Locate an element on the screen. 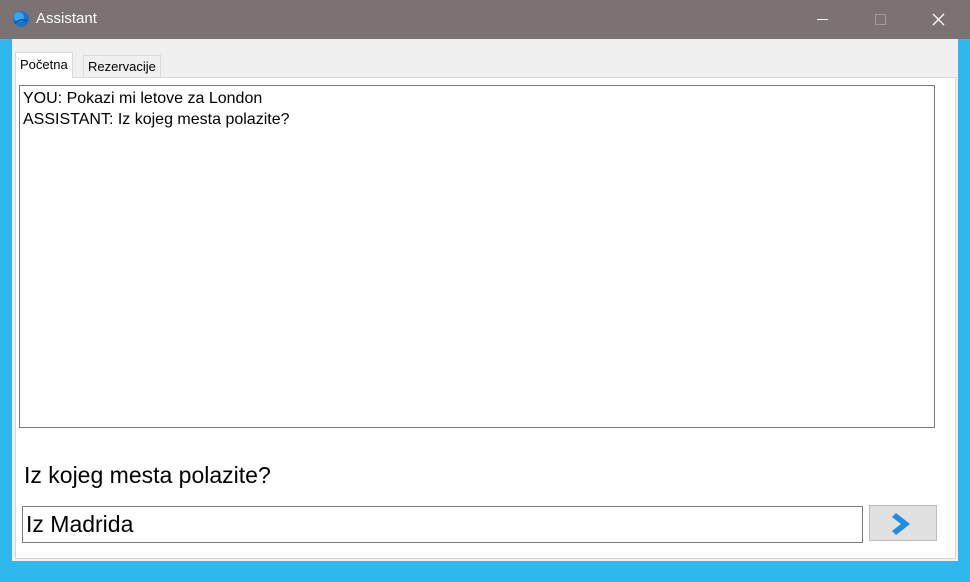 The width and height of the screenshot is (970, 582). window-title: Assistant is located at coordinates (66, 18).